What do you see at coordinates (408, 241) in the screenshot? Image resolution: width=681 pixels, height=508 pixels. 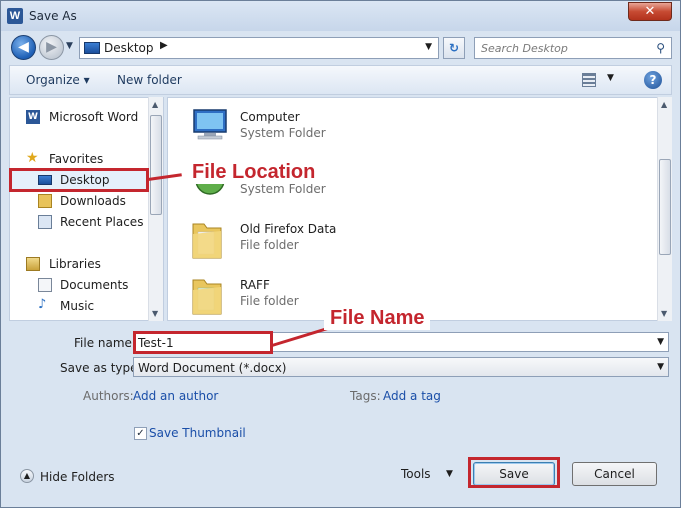 I see `list-item: Old Firefox Data File folder` at bounding box center [408, 241].